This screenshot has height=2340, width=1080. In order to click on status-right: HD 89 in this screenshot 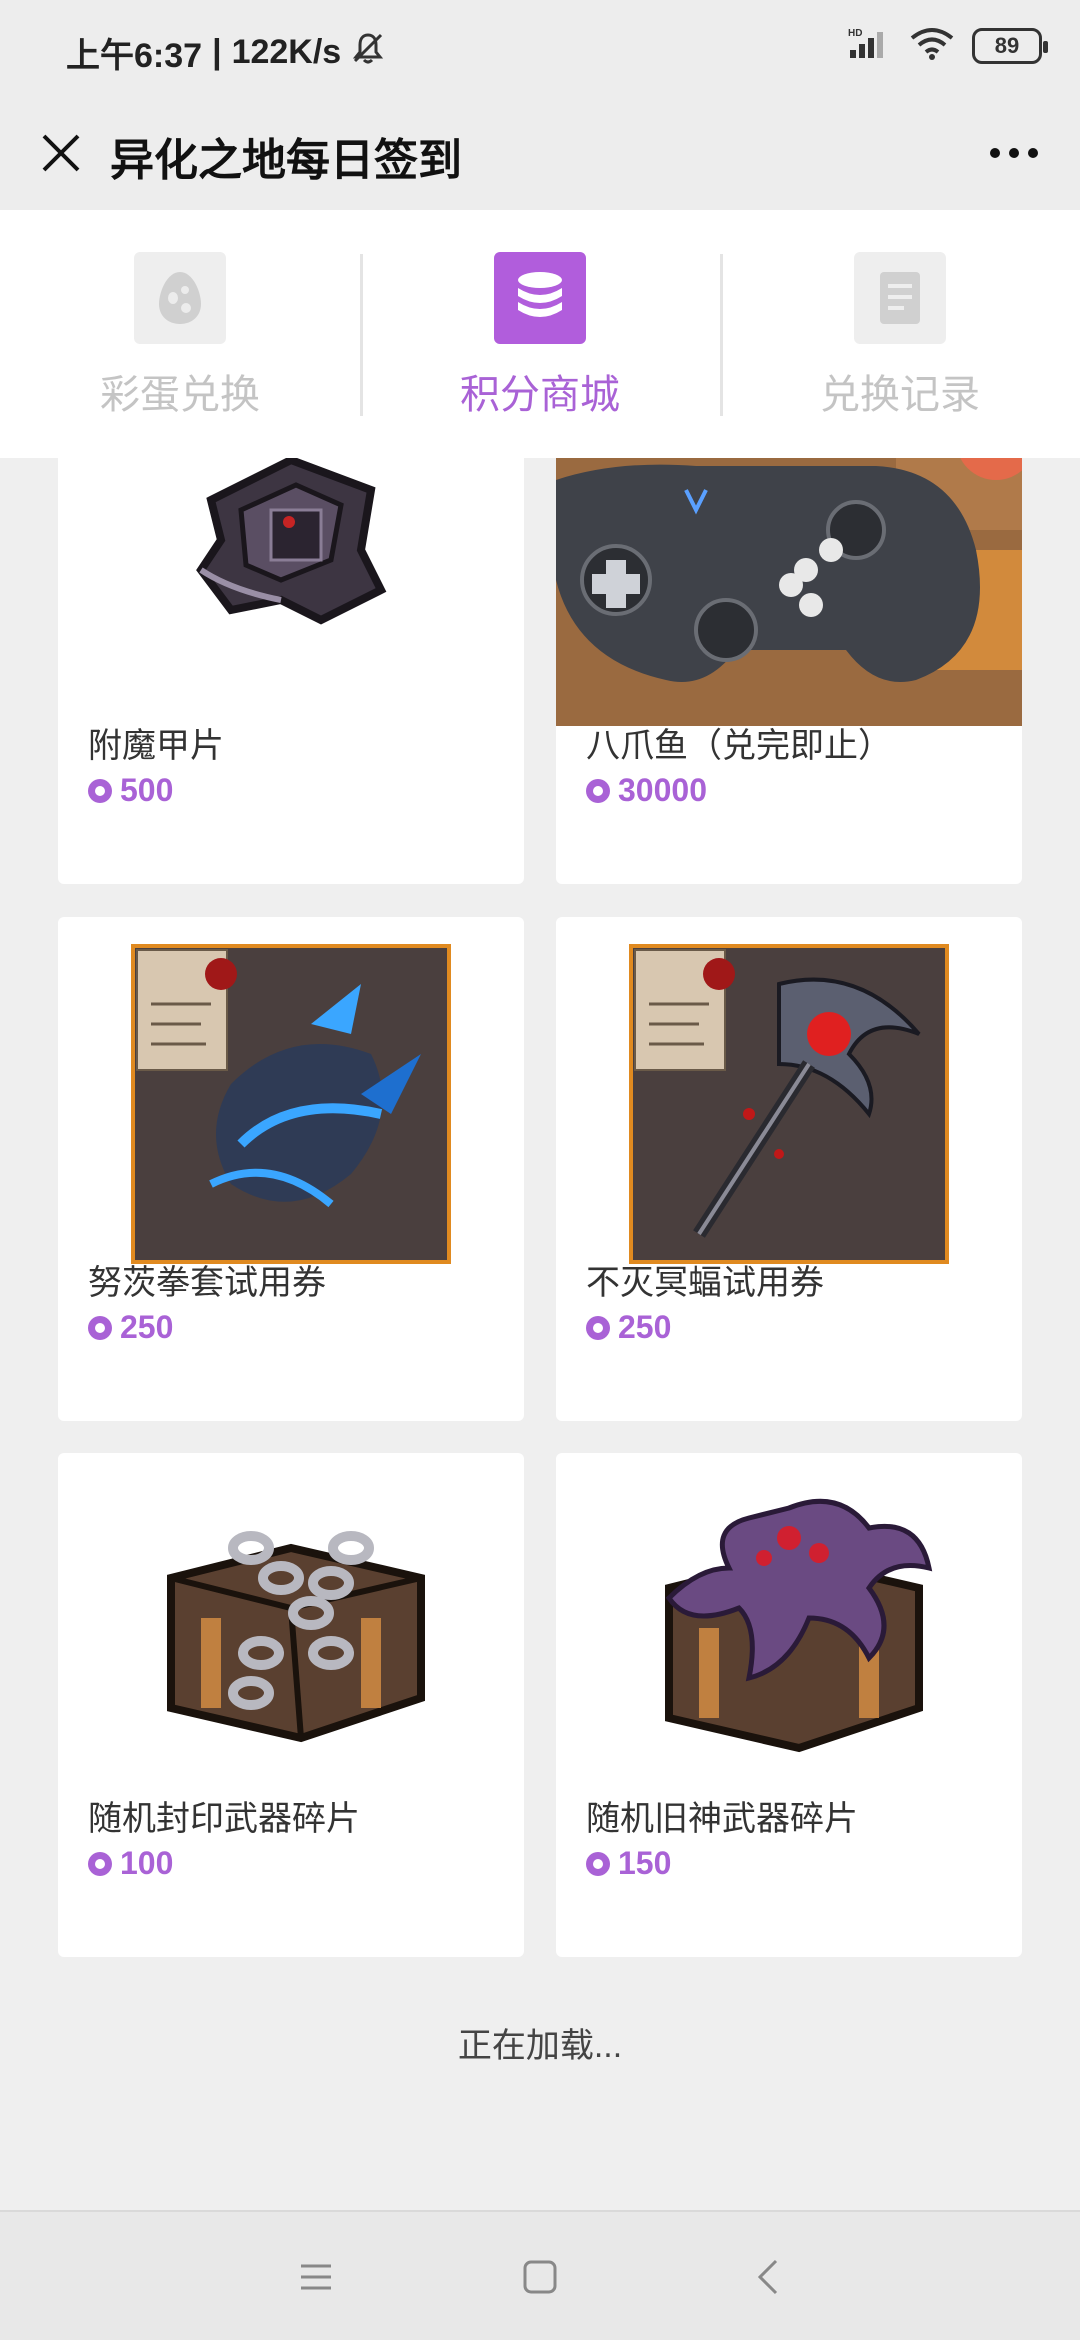, I will do `click(948, 45)`.